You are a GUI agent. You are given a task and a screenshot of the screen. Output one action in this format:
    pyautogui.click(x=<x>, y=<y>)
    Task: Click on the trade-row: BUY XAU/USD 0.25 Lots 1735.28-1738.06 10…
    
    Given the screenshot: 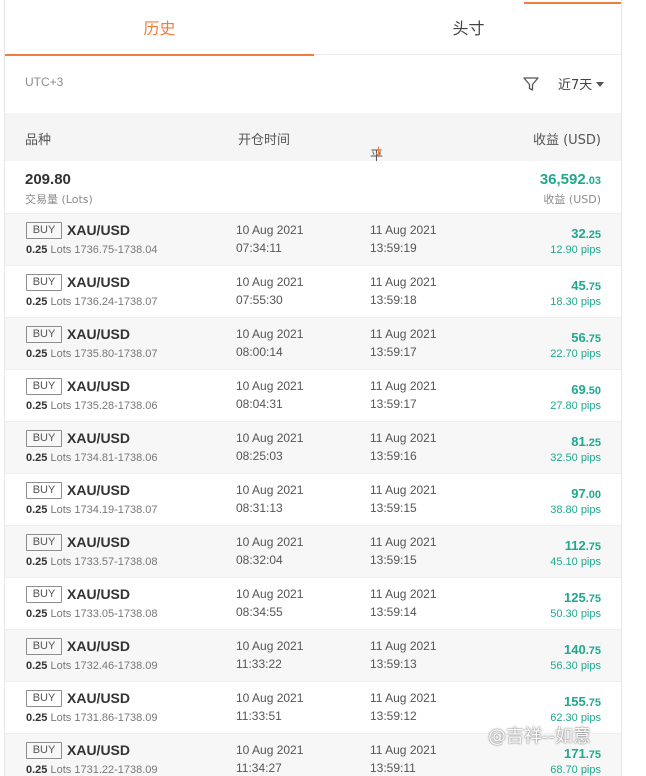 What is the action you would take?
    pyautogui.click(x=313, y=395)
    